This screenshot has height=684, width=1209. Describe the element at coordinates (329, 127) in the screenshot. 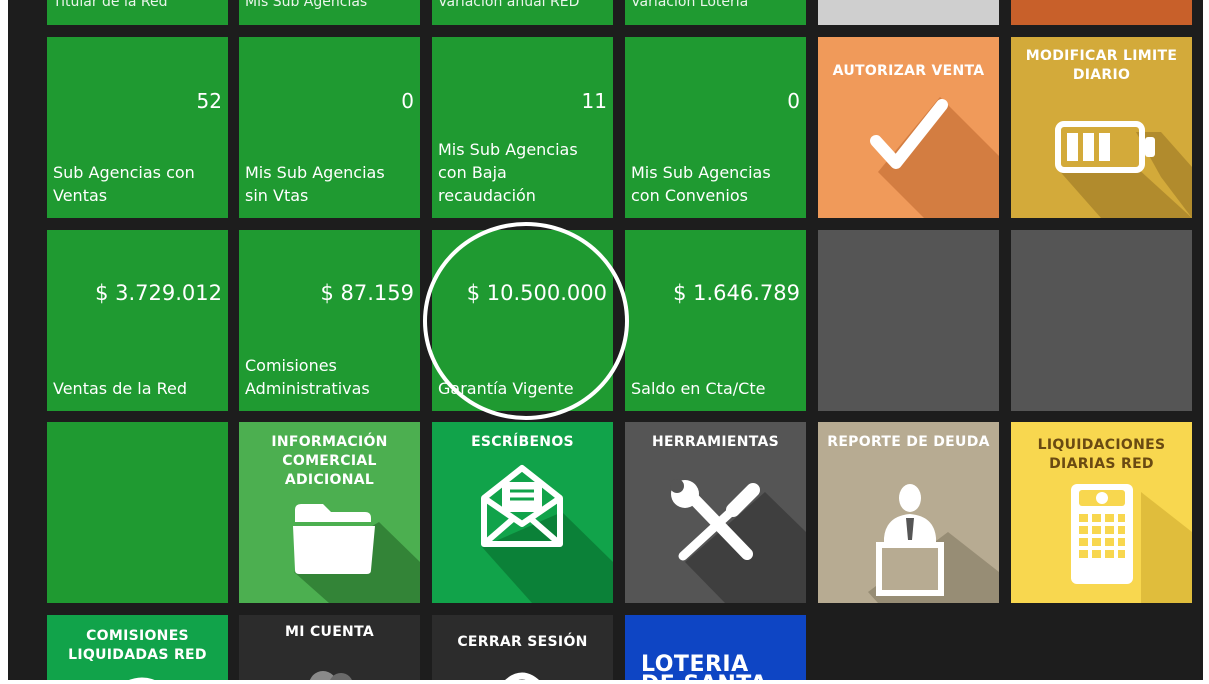

I see `tile-sub-agencias-sin-ventas: 0 Mis Sub Agencias sin Vtas` at that location.